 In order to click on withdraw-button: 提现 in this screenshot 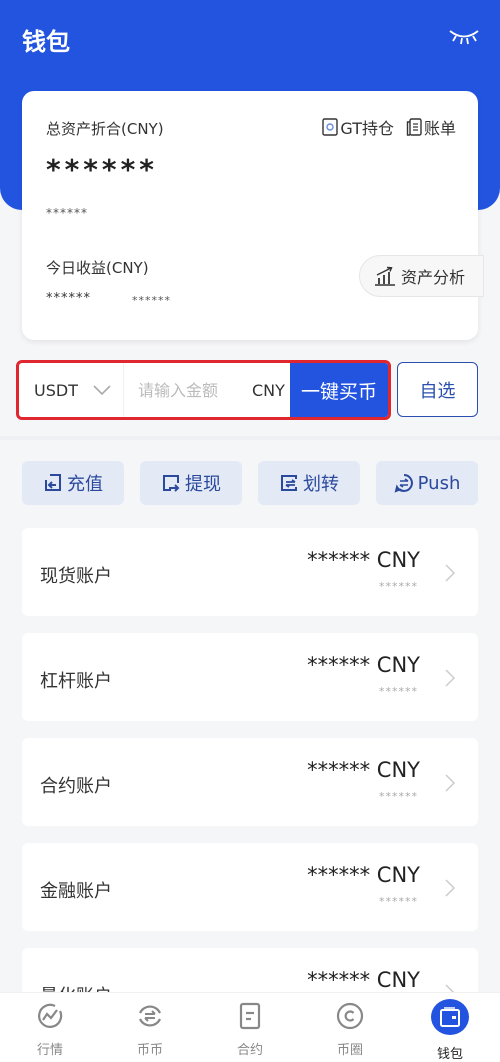, I will do `click(191, 483)`.